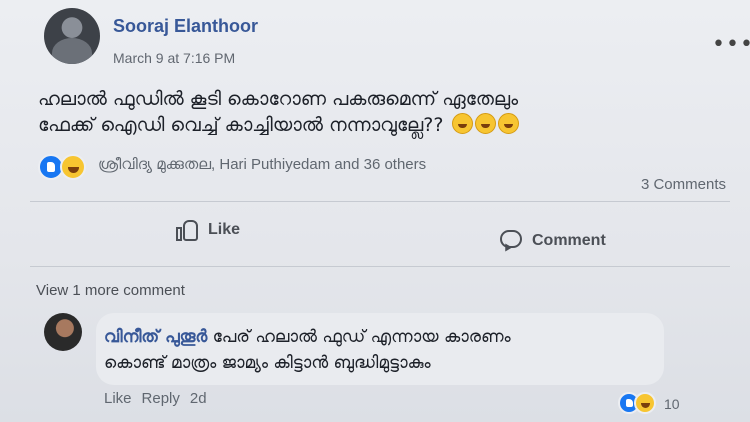  I want to click on comment-reply-link: Reply, so click(161, 398).